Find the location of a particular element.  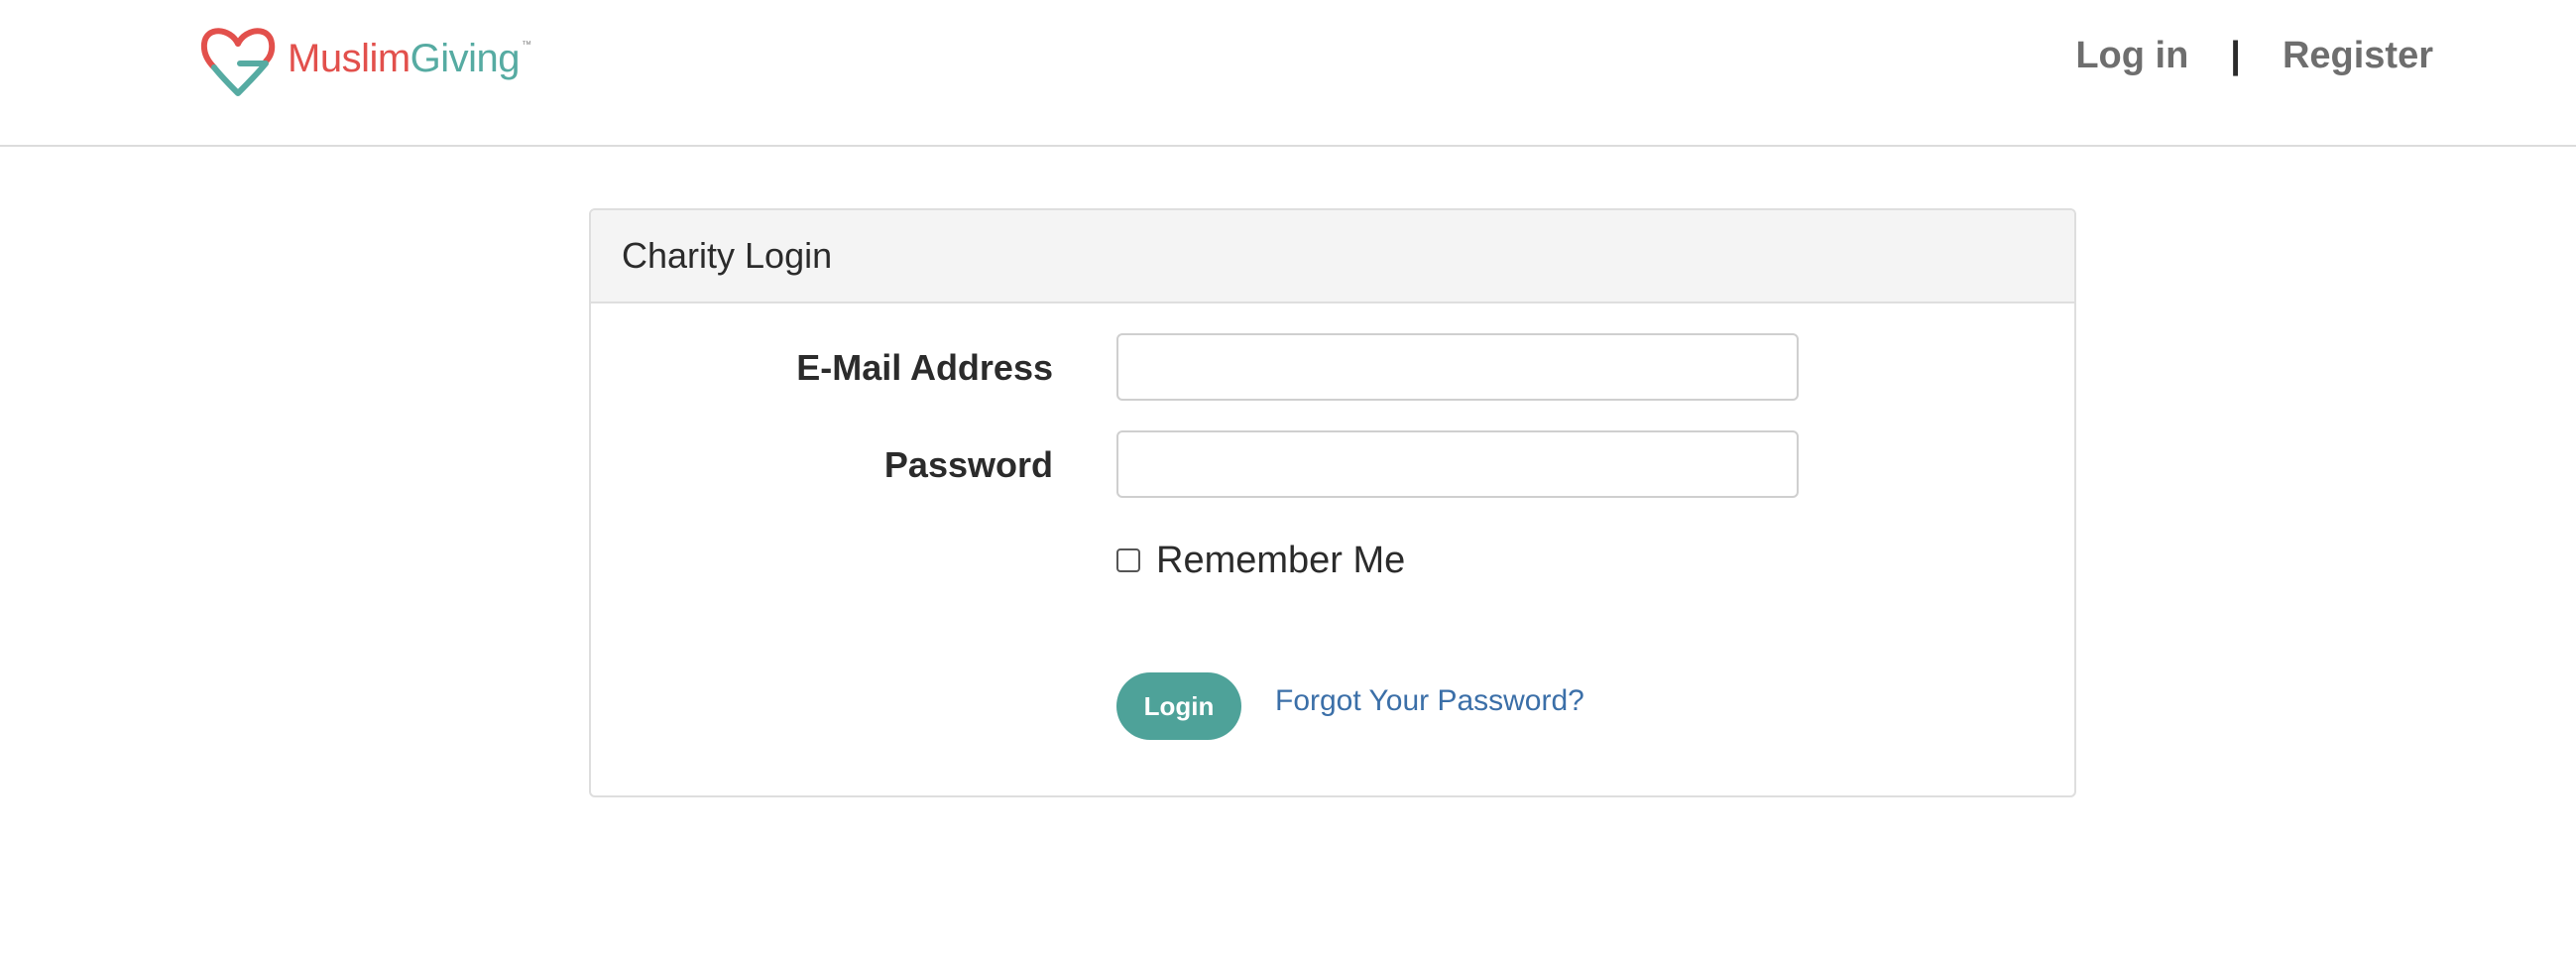

password-label: Password is located at coordinates (968, 464).